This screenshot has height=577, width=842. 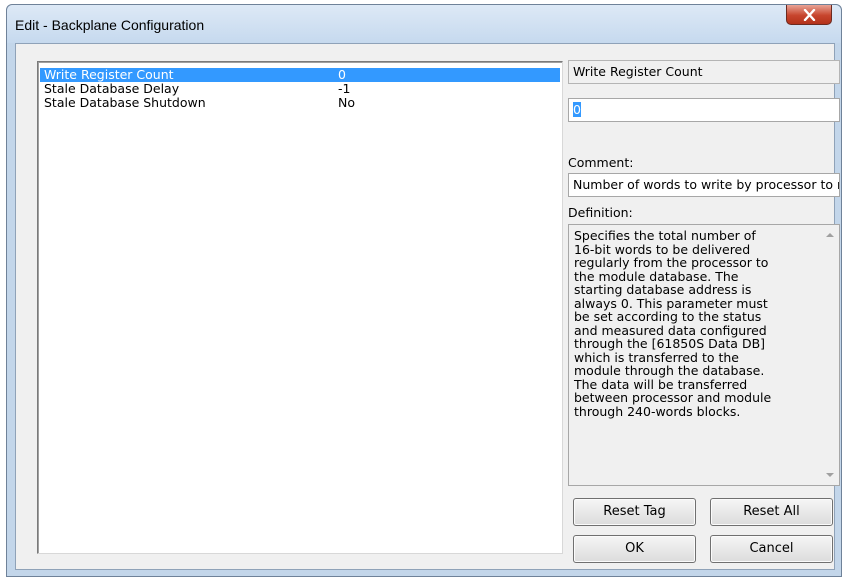 I want to click on value-input: 0, so click(x=704, y=110).